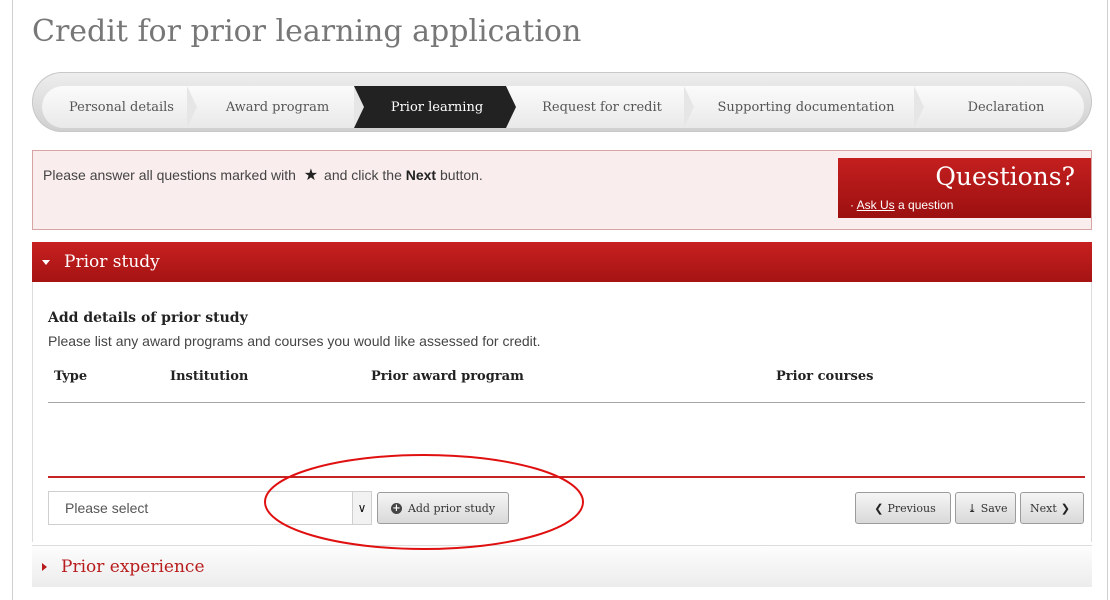 This screenshot has width=1110, height=600. I want to click on study-type-select: Please select ∨, so click(210, 508).